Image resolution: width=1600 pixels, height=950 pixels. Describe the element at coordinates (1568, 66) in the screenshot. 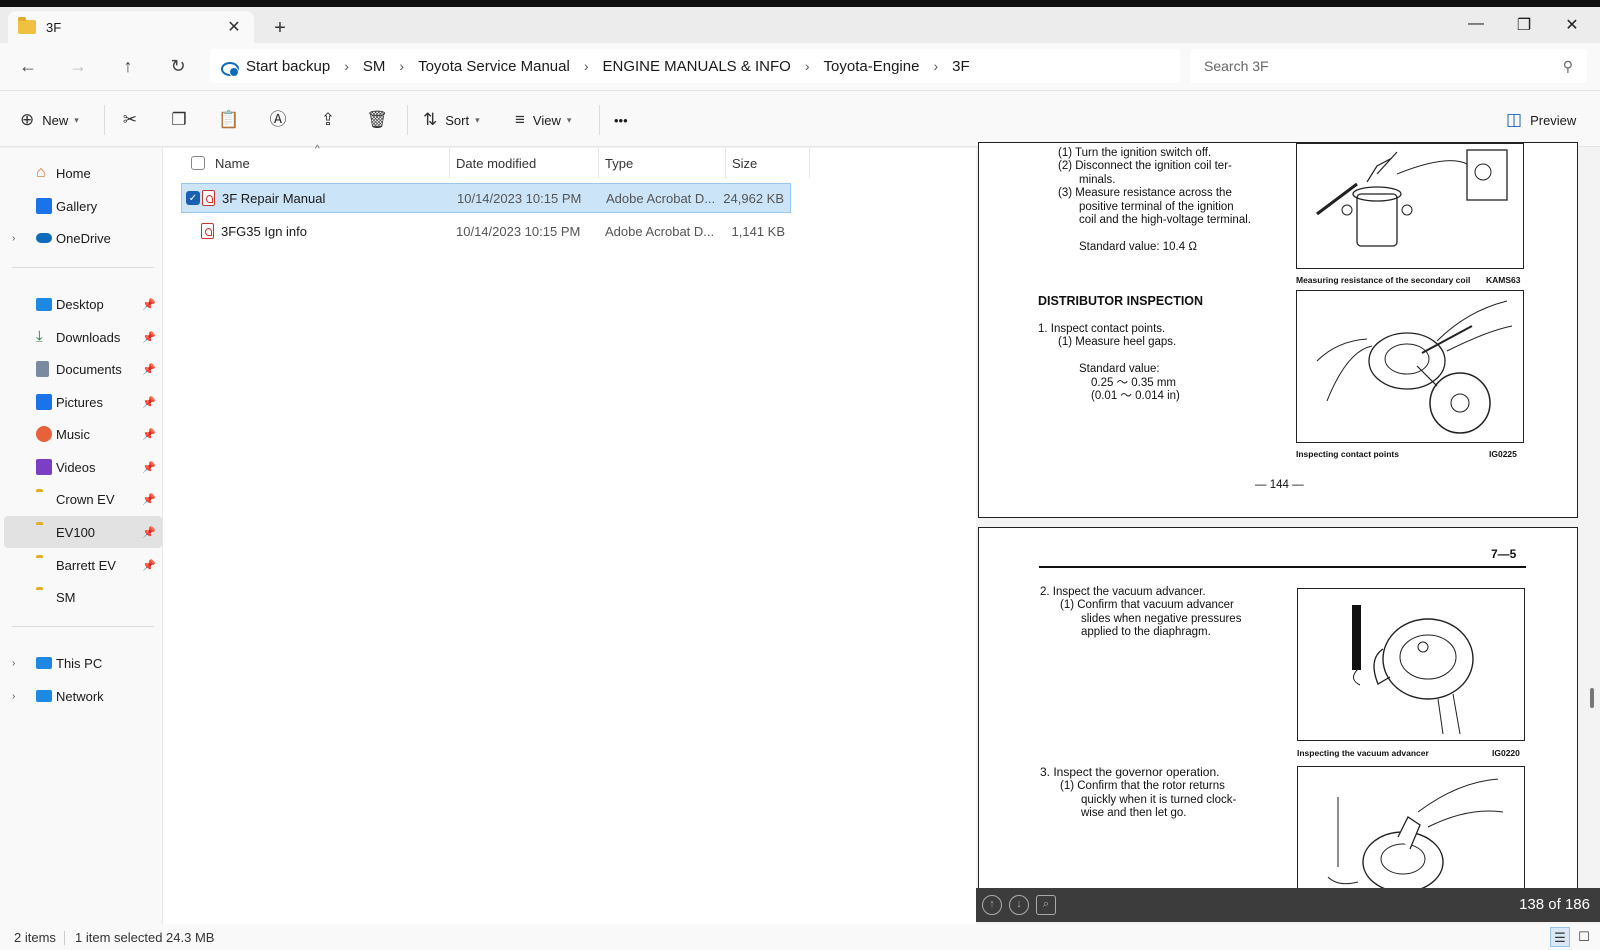

I see `search-icon: ⚲` at that location.